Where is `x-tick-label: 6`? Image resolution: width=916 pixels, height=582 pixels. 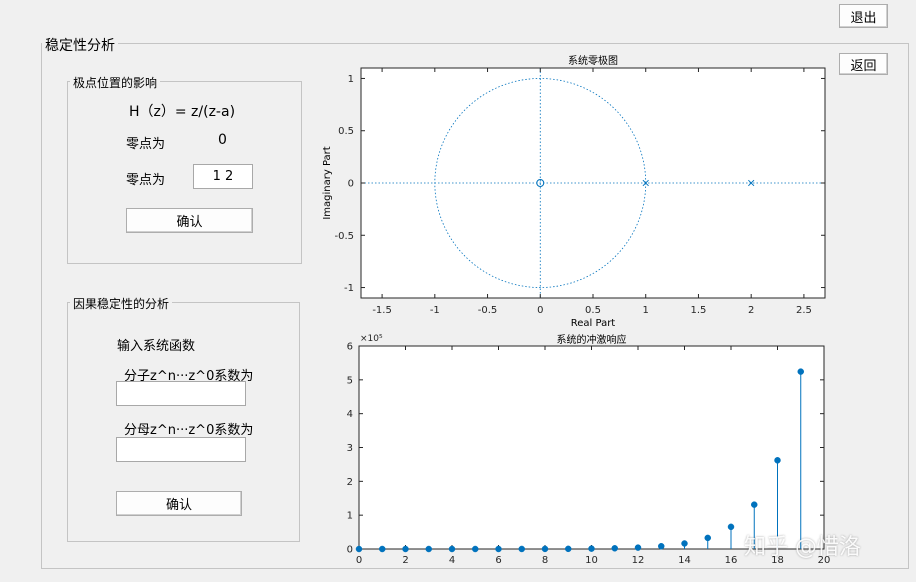
x-tick-label: 6 is located at coordinates (498, 560).